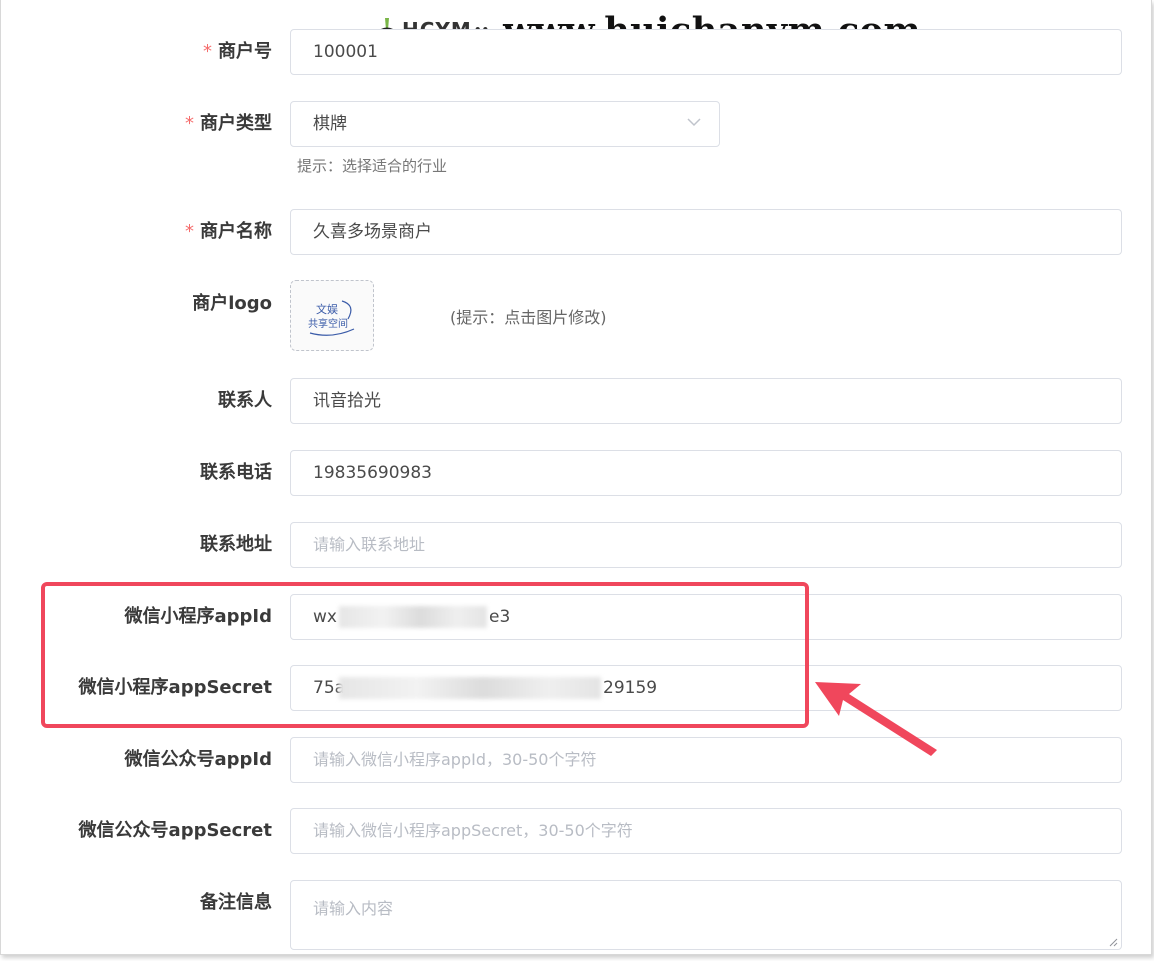 Image resolution: width=1154 pixels, height=961 pixels. Describe the element at coordinates (706, 232) in the screenshot. I see `merchant-name-input: 久喜多场景商户` at that location.